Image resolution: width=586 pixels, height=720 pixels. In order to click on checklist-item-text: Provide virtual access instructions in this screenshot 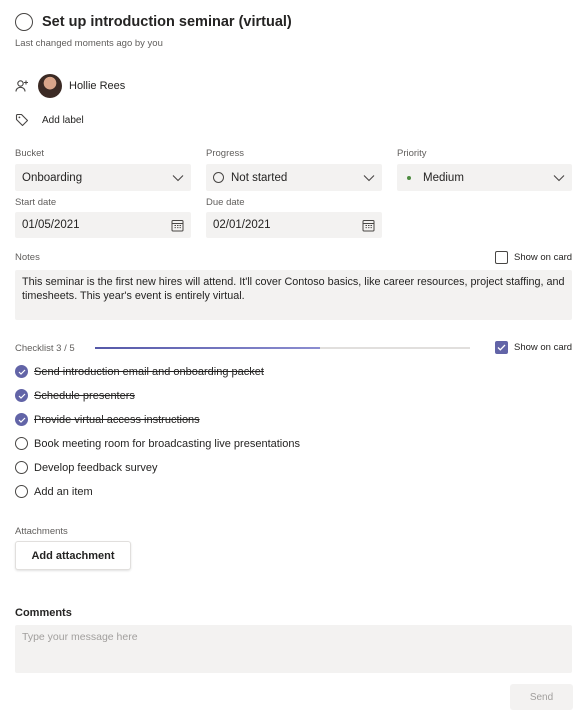, I will do `click(117, 420)`.